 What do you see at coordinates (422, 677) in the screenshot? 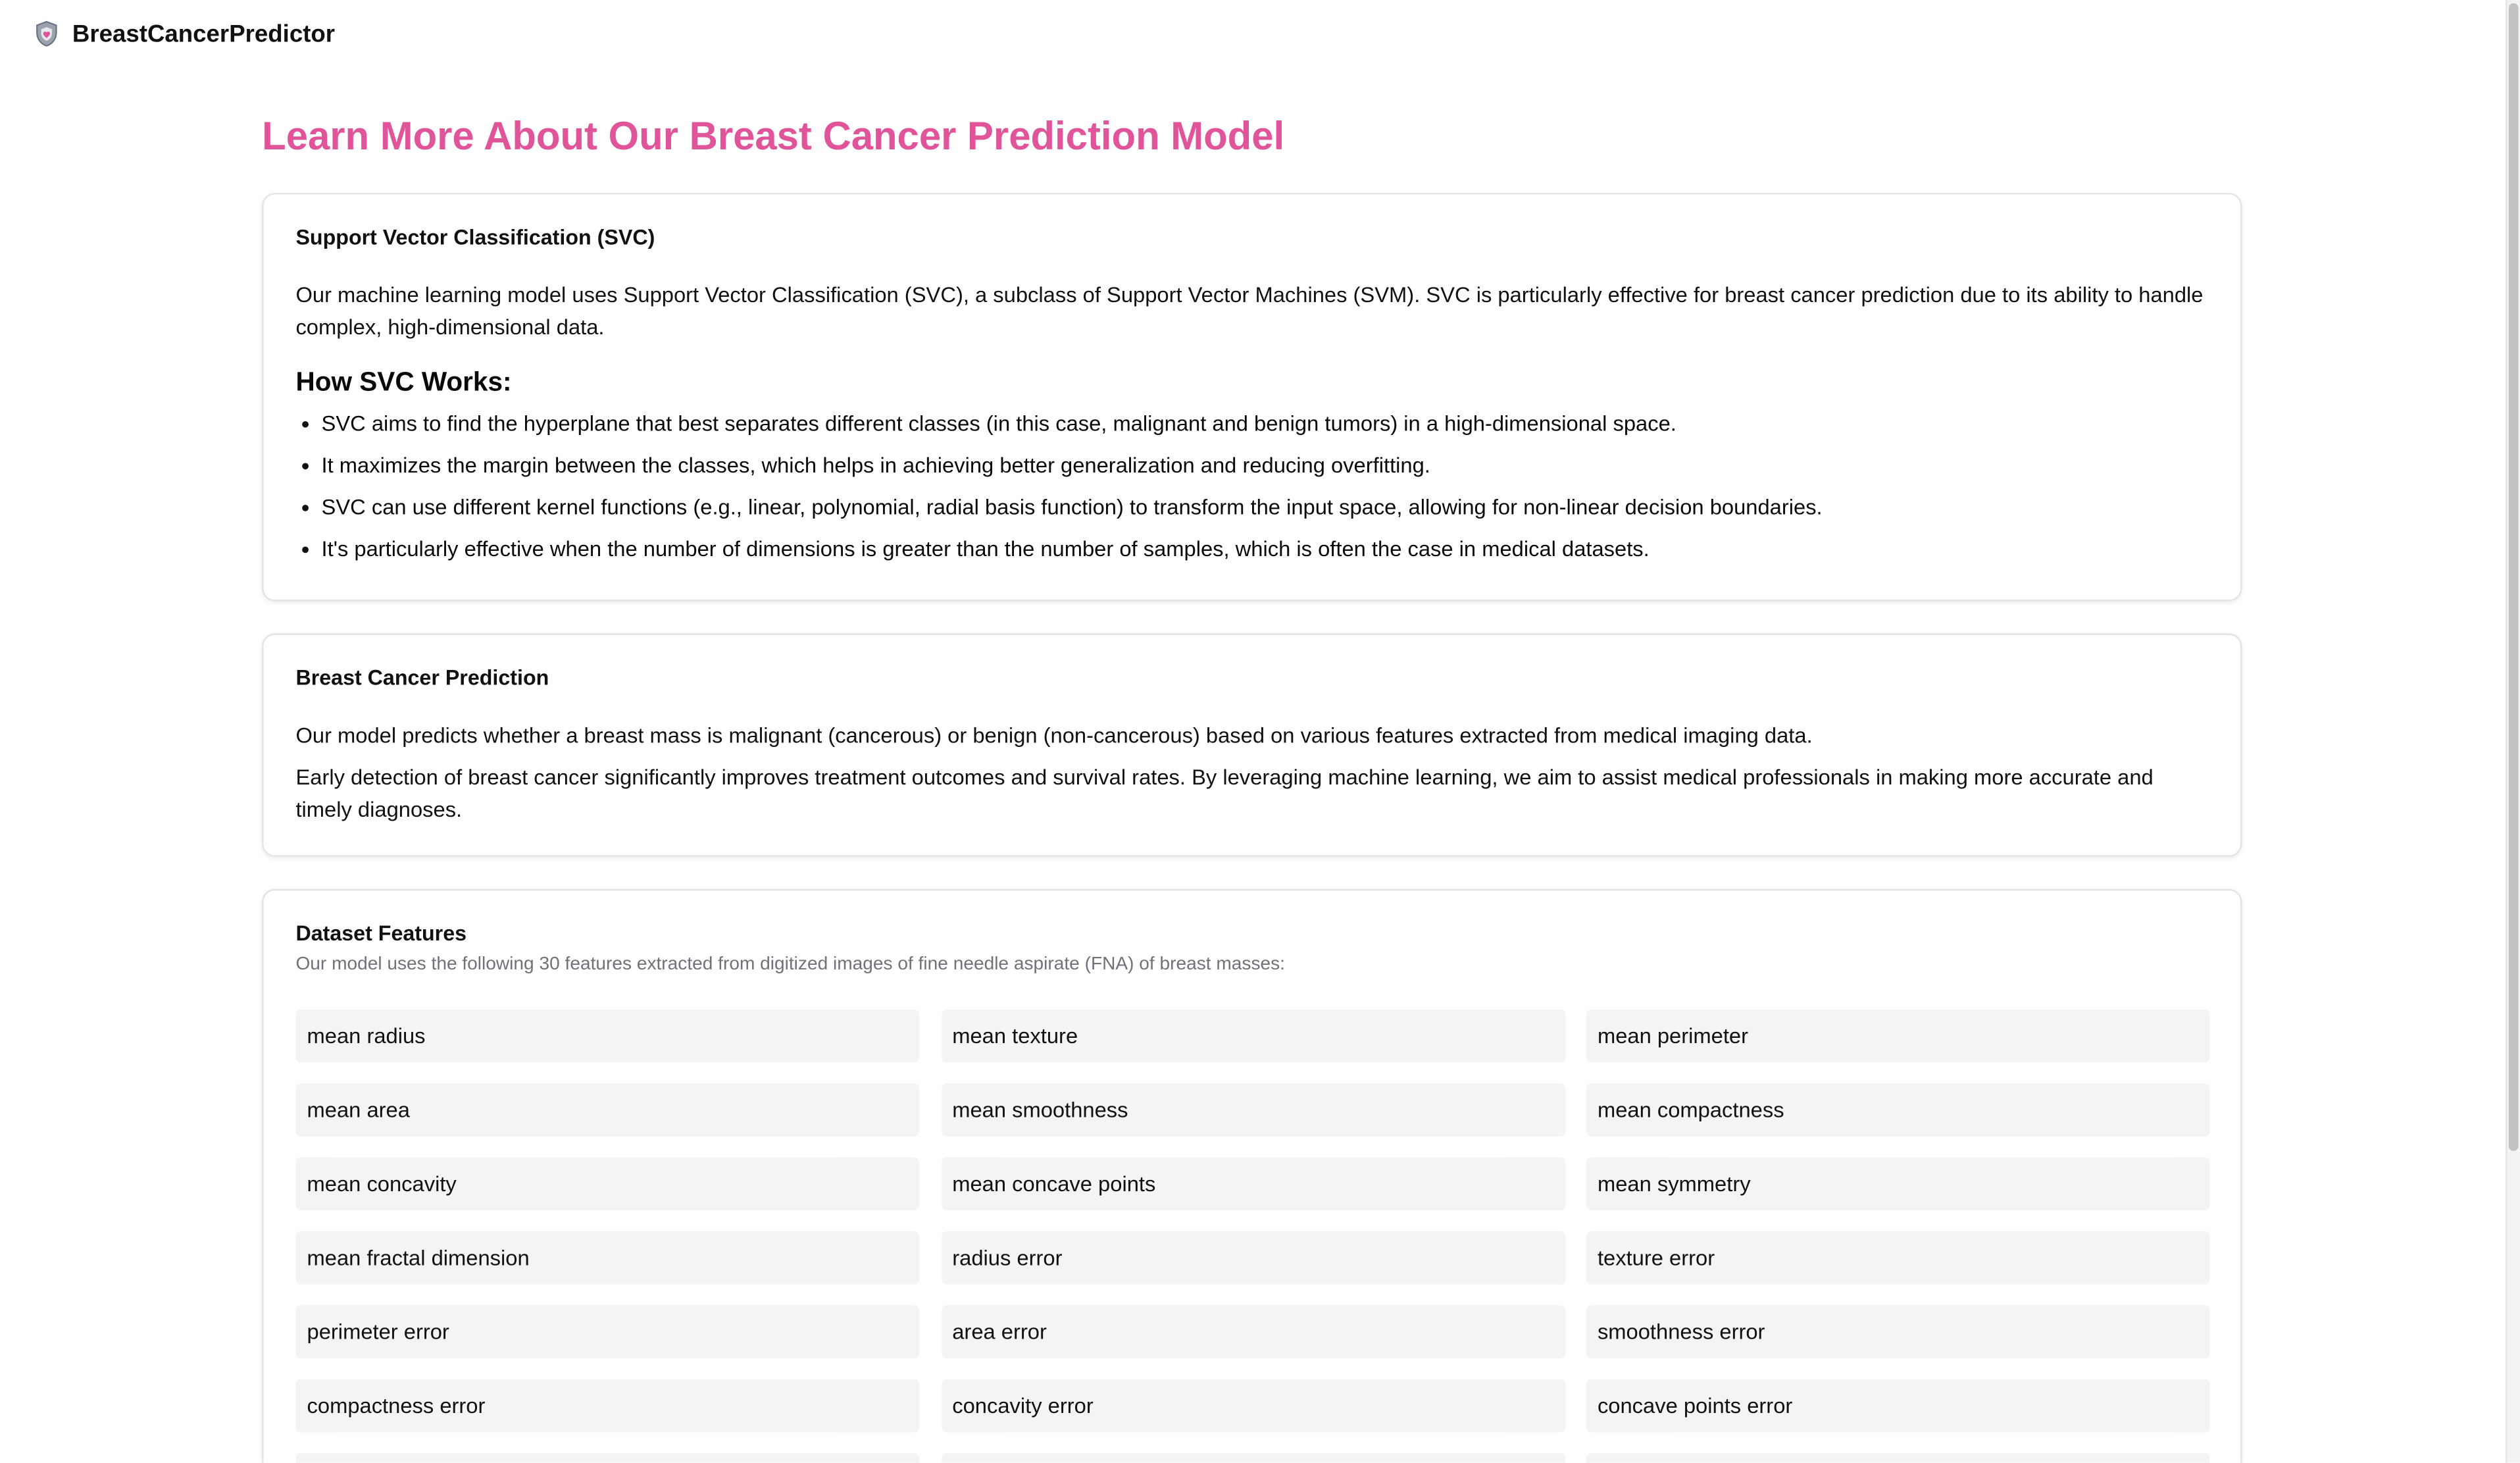
I see `prediction-card-title: Breast Cancer Prediction` at bounding box center [422, 677].